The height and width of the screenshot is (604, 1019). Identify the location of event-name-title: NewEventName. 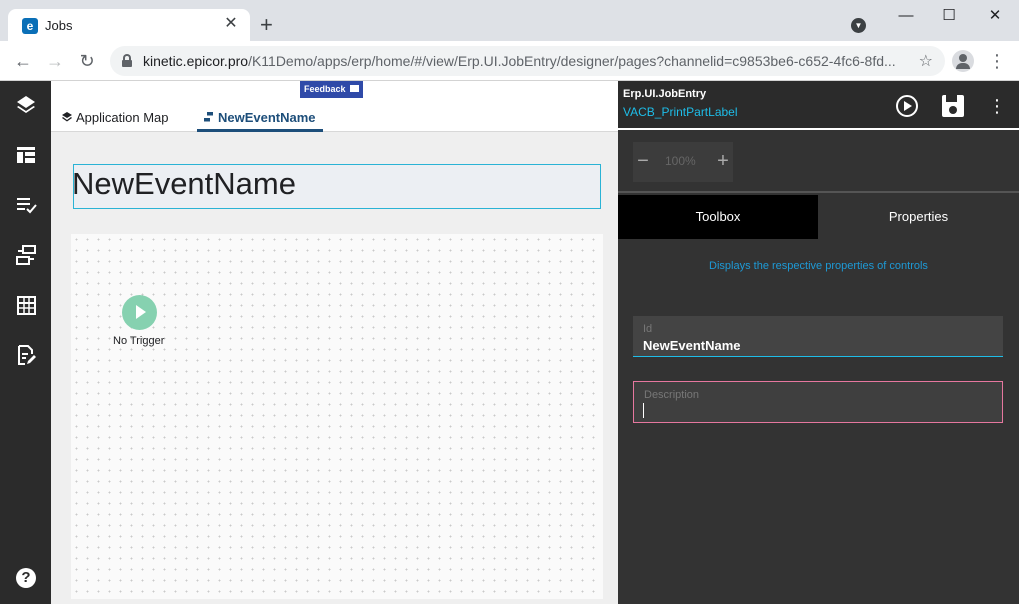
(336, 186).